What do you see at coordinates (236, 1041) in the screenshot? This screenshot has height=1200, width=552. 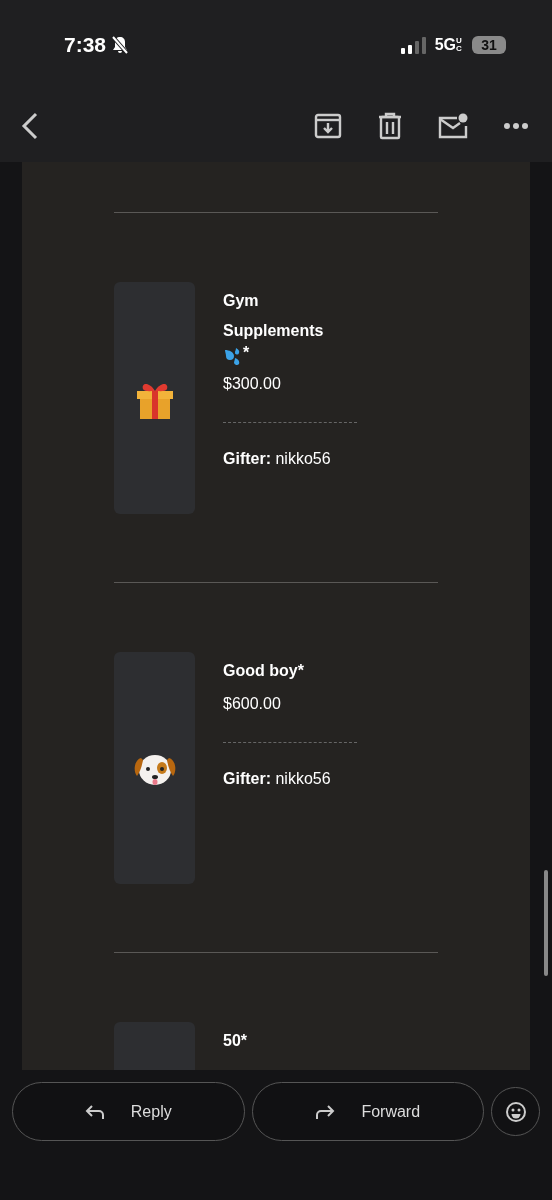 I see `item-title: 50*` at bounding box center [236, 1041].